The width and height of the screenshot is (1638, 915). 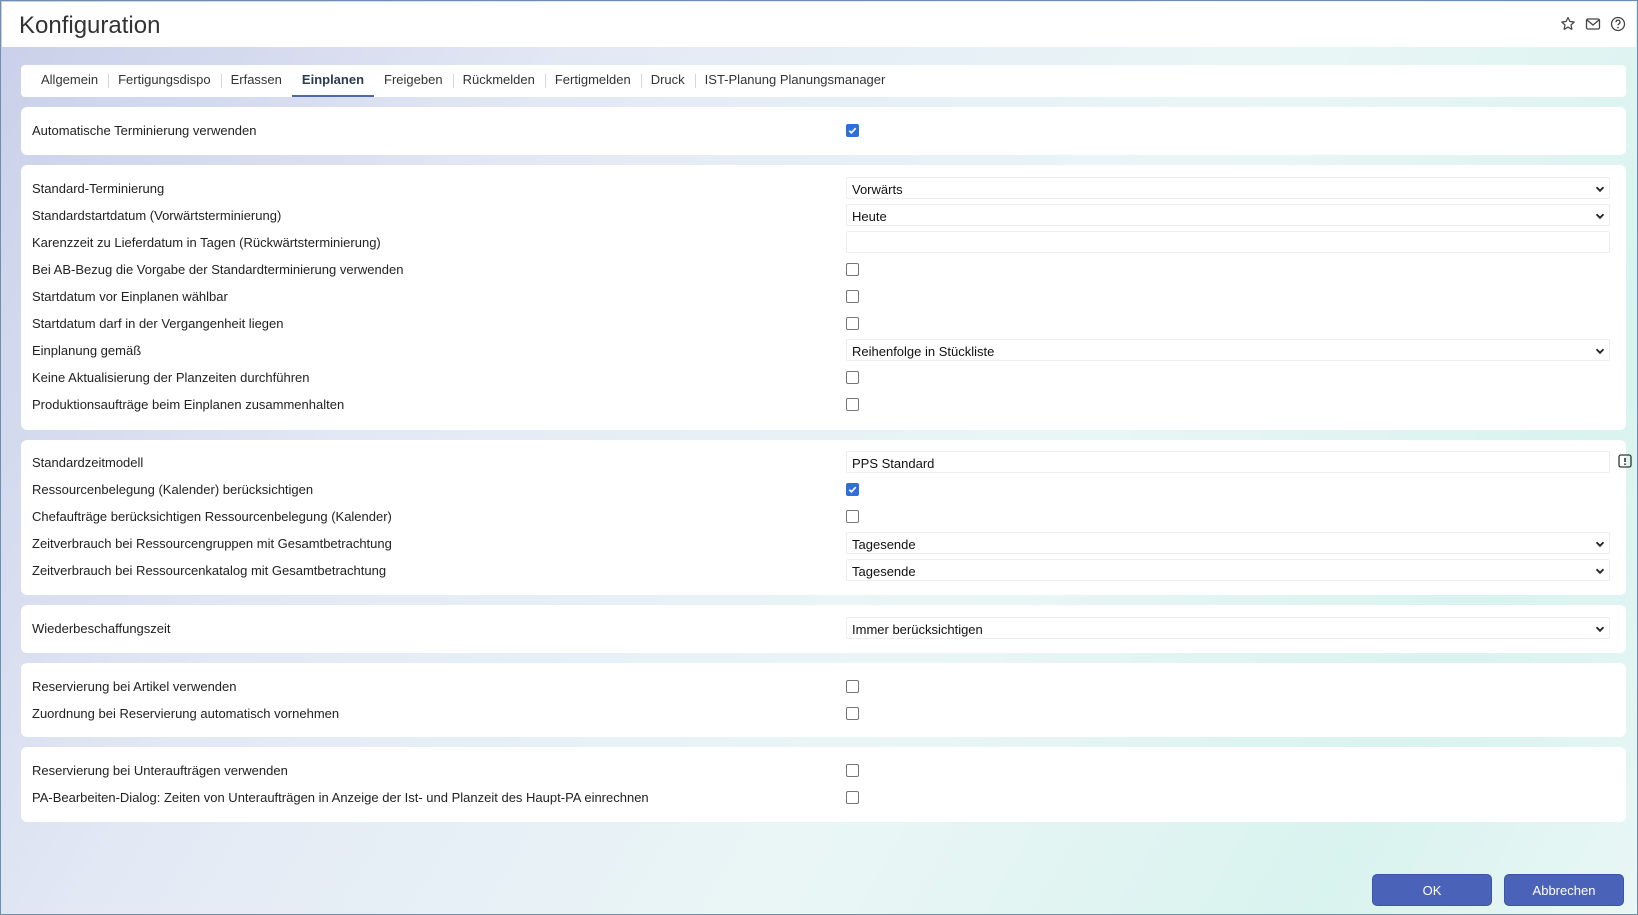 What do you see at coordinates (1228, 570) in the screenshot?
I see `zeitverbrauch-katalog-select: Tagesende` at bounding box center [1228, 570].